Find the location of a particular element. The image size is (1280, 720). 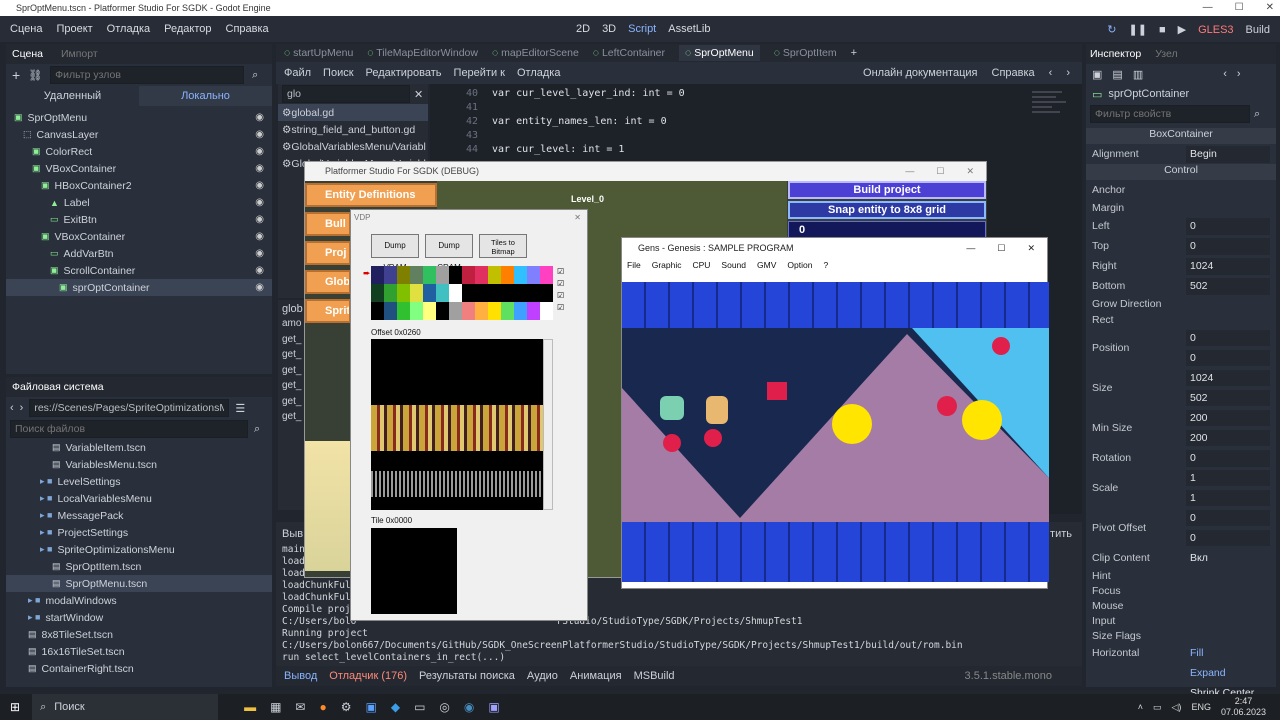

clear-output-button: тить is located at coordinates (1061, 534).